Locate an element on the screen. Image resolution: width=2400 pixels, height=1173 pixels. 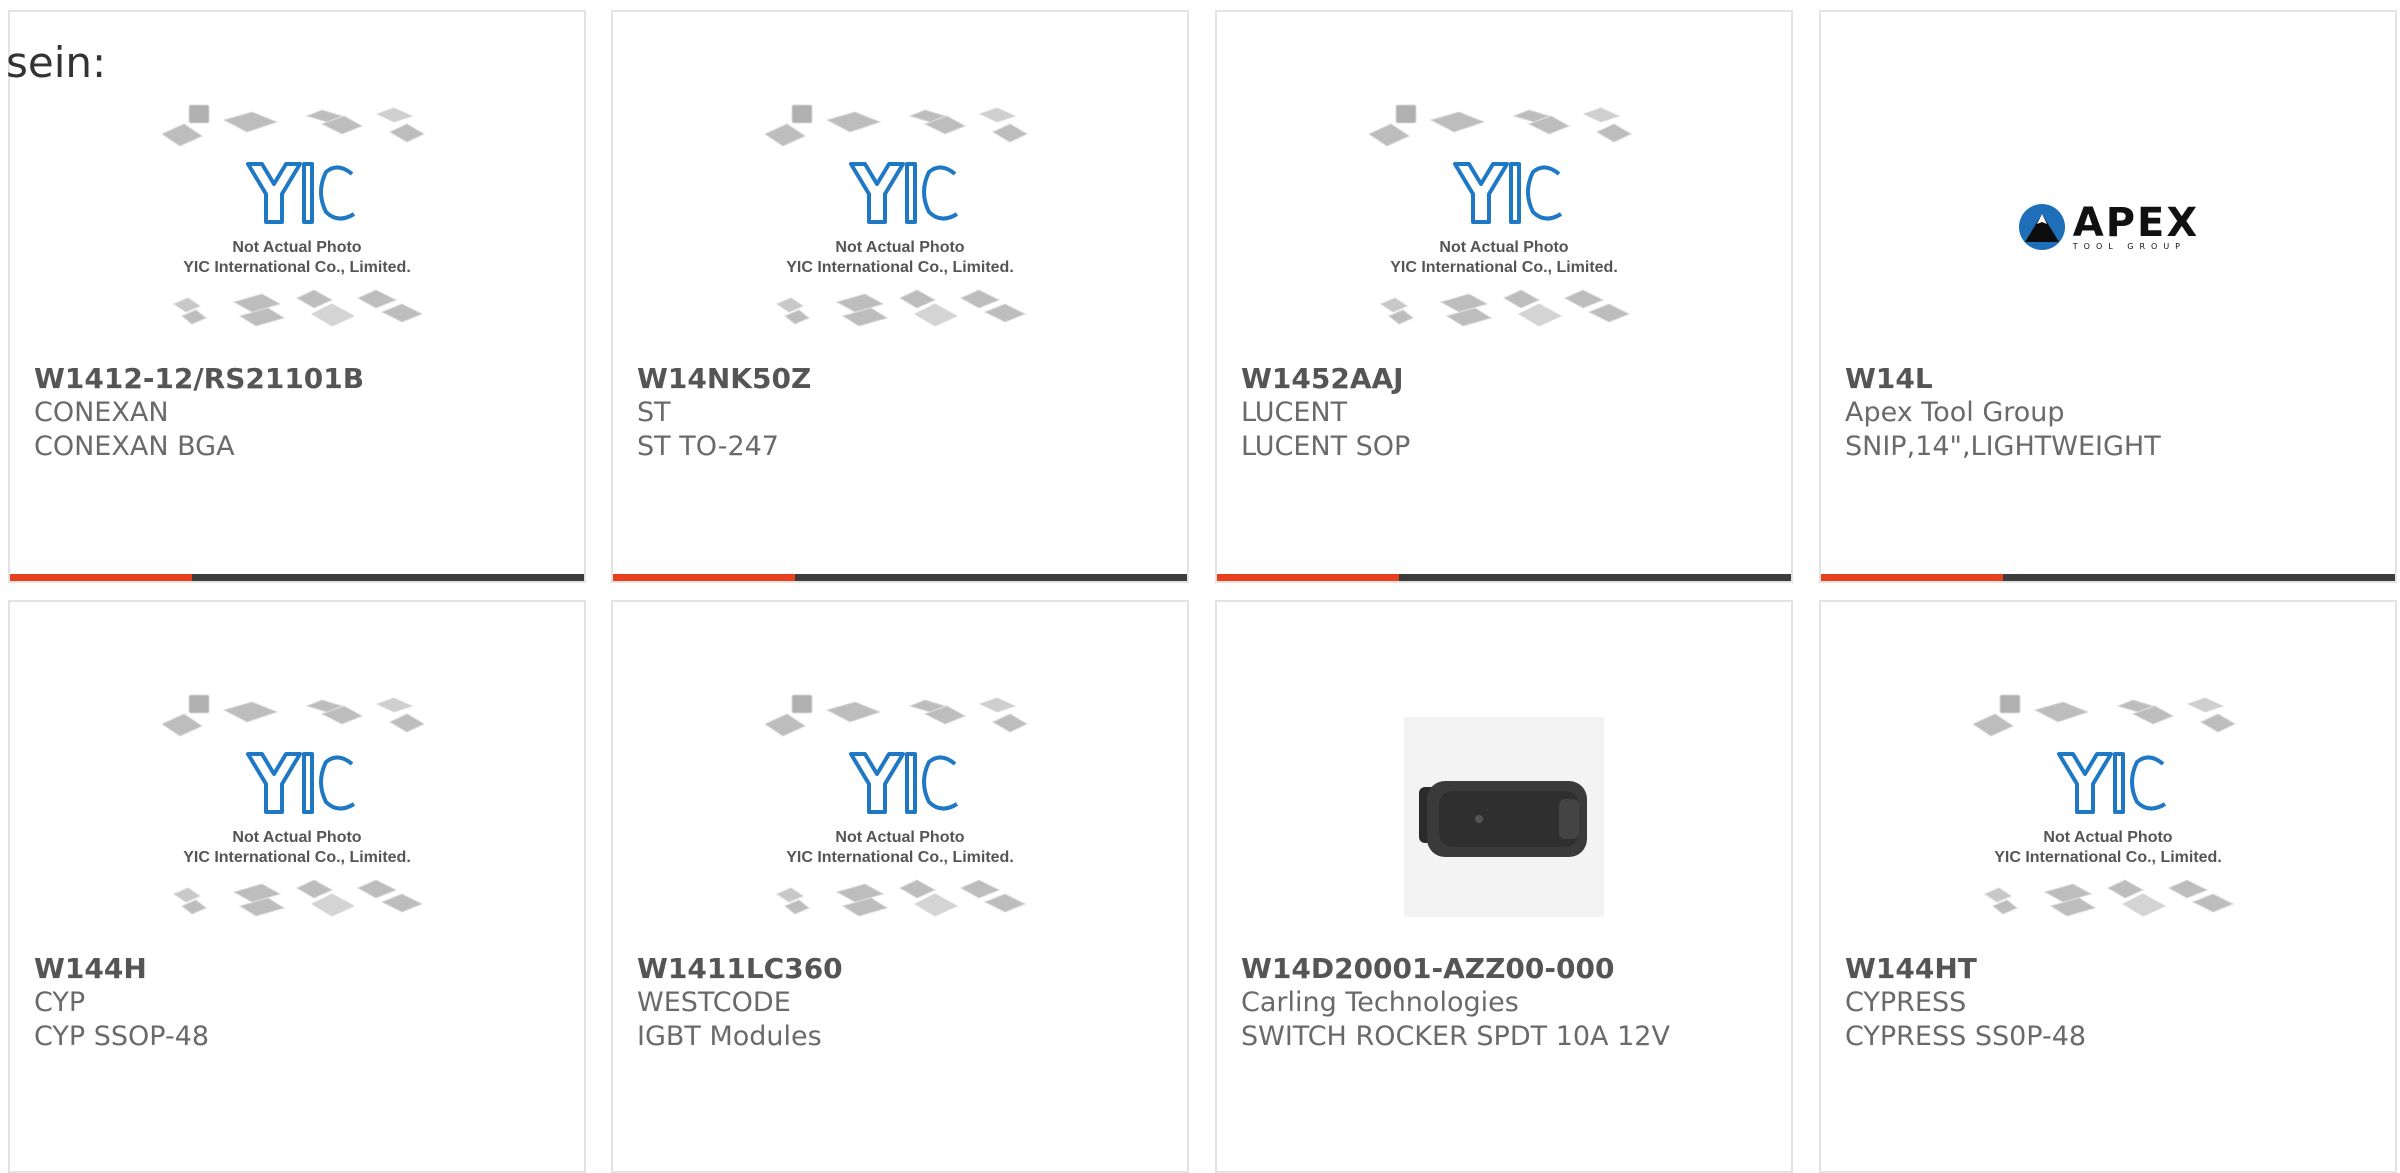
manufacturer: CYPRESS is located at coordinates (1906, 1002).